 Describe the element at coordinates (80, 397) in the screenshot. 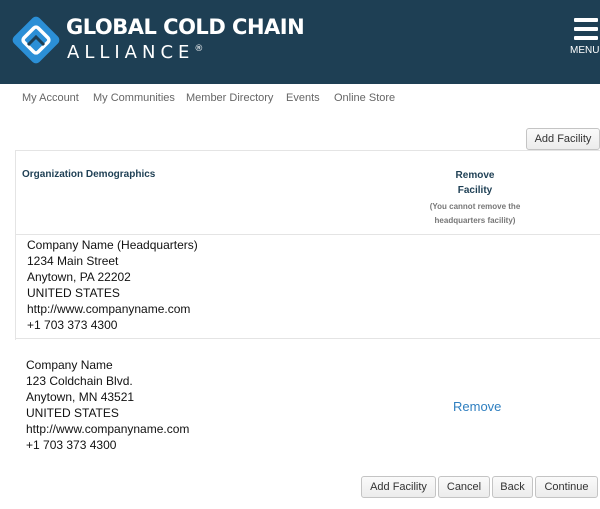

I see `facility-city: Anytown, MN 43521` at that location.